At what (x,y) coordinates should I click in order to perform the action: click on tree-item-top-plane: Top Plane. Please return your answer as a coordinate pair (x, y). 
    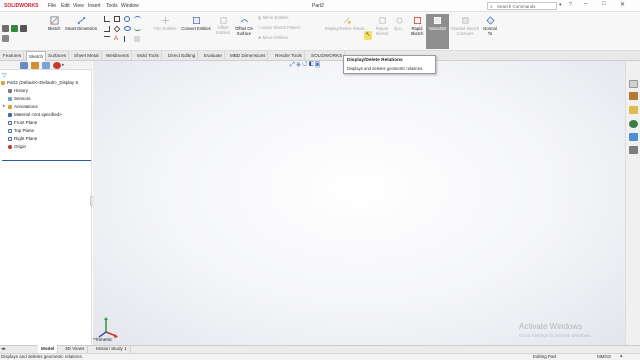
    Looking at the image, I should click on (21, 130).